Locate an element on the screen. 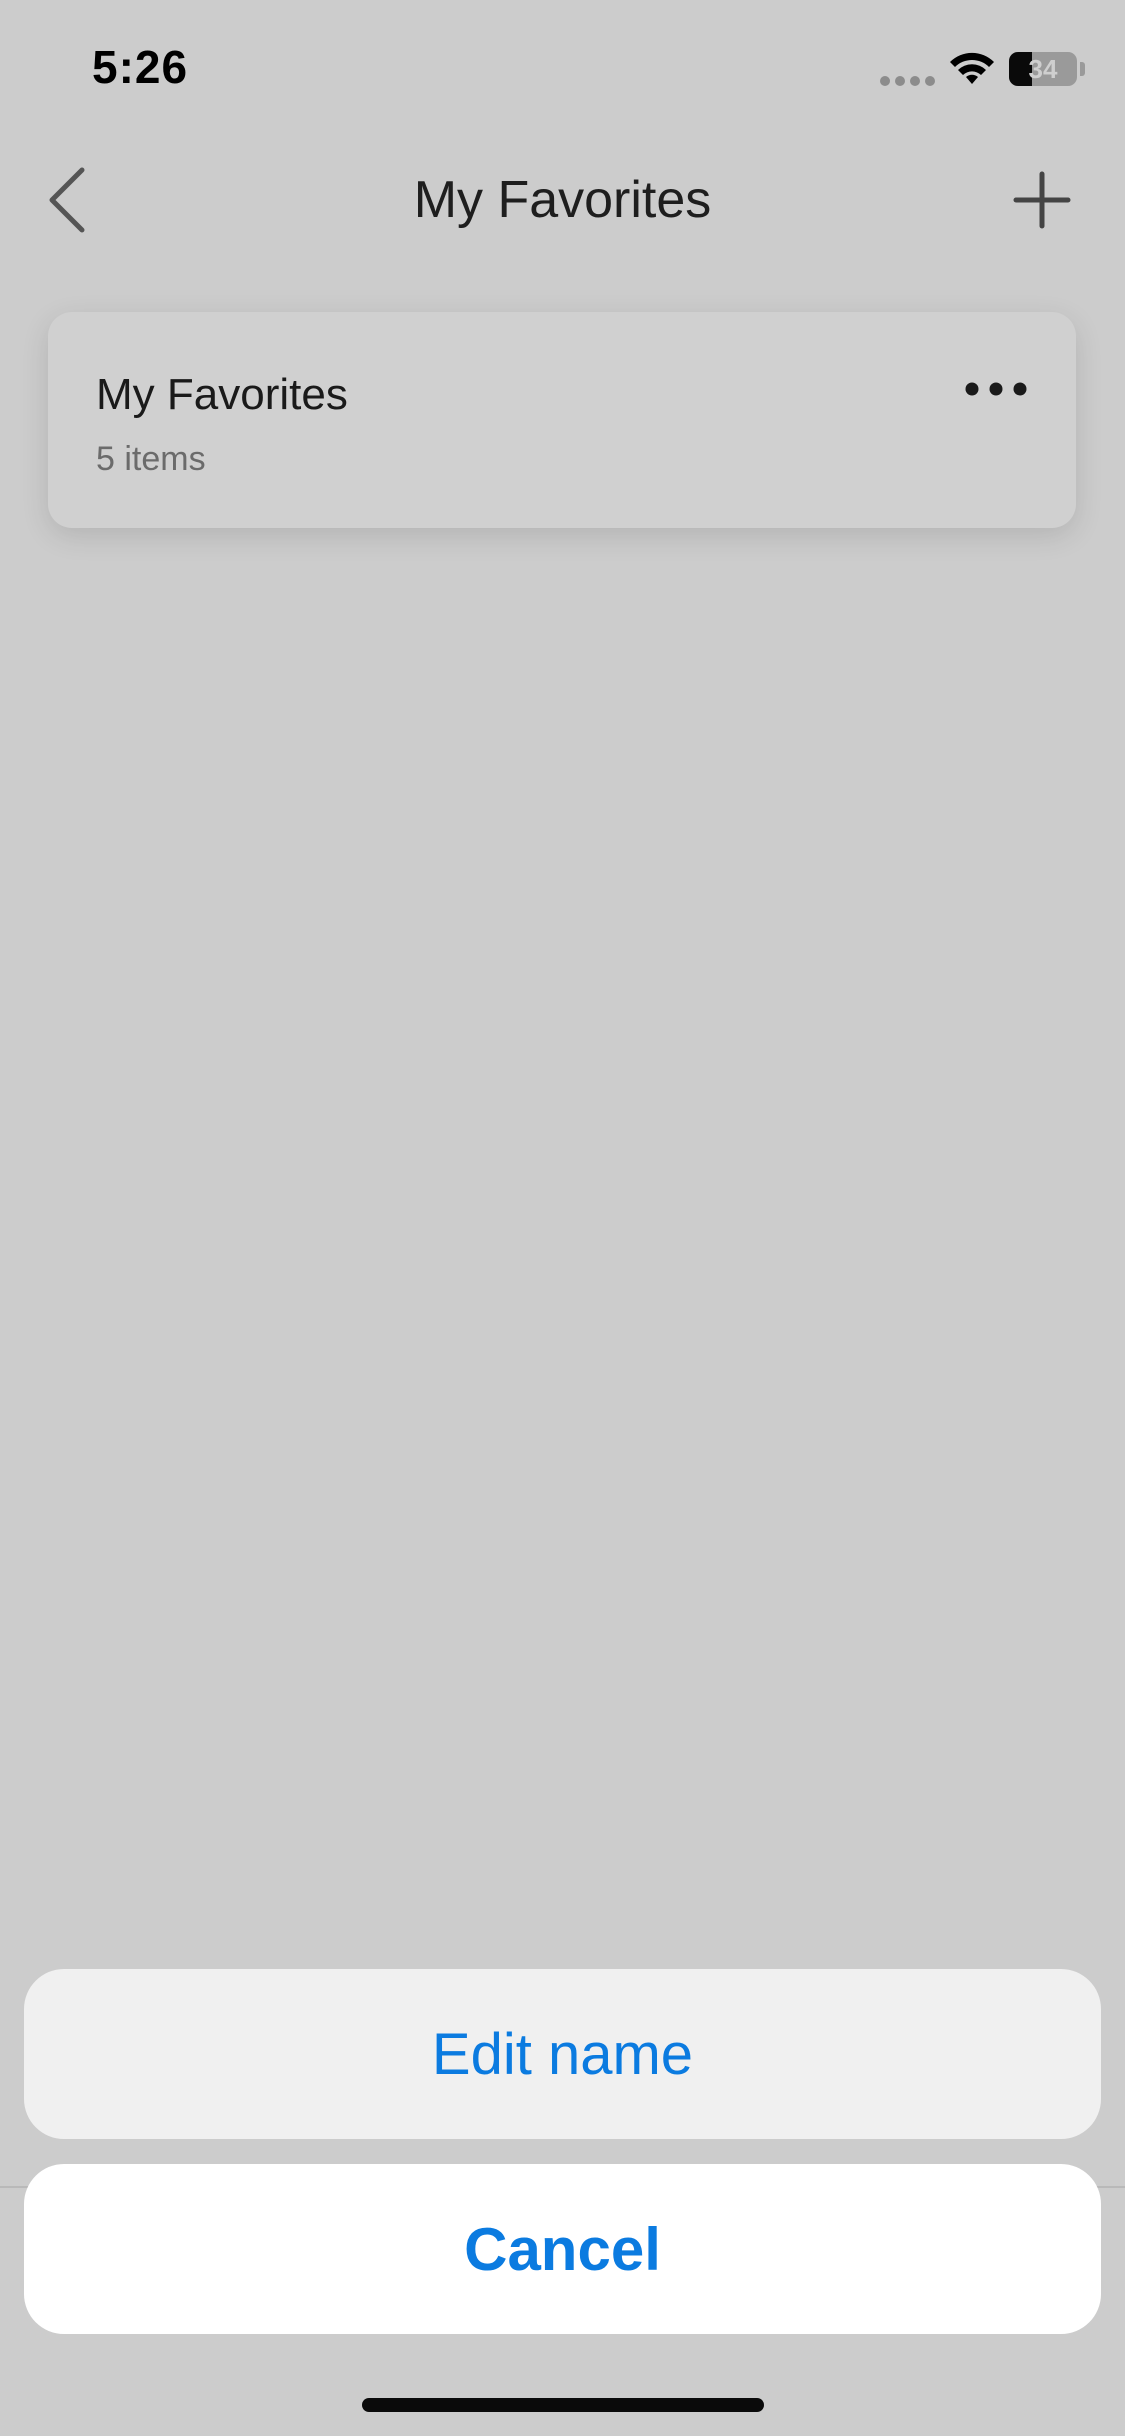  status-time: 5:26 is located at coordinates (140, 67).